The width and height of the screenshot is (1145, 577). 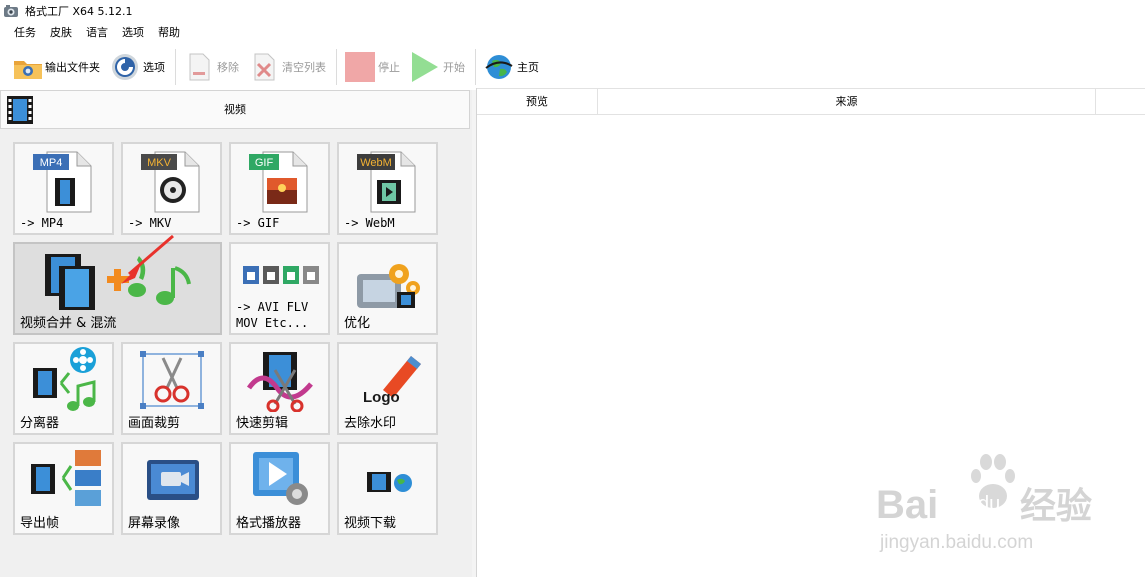 I want to click on remove-document-icon, so click(x=199, y=67).